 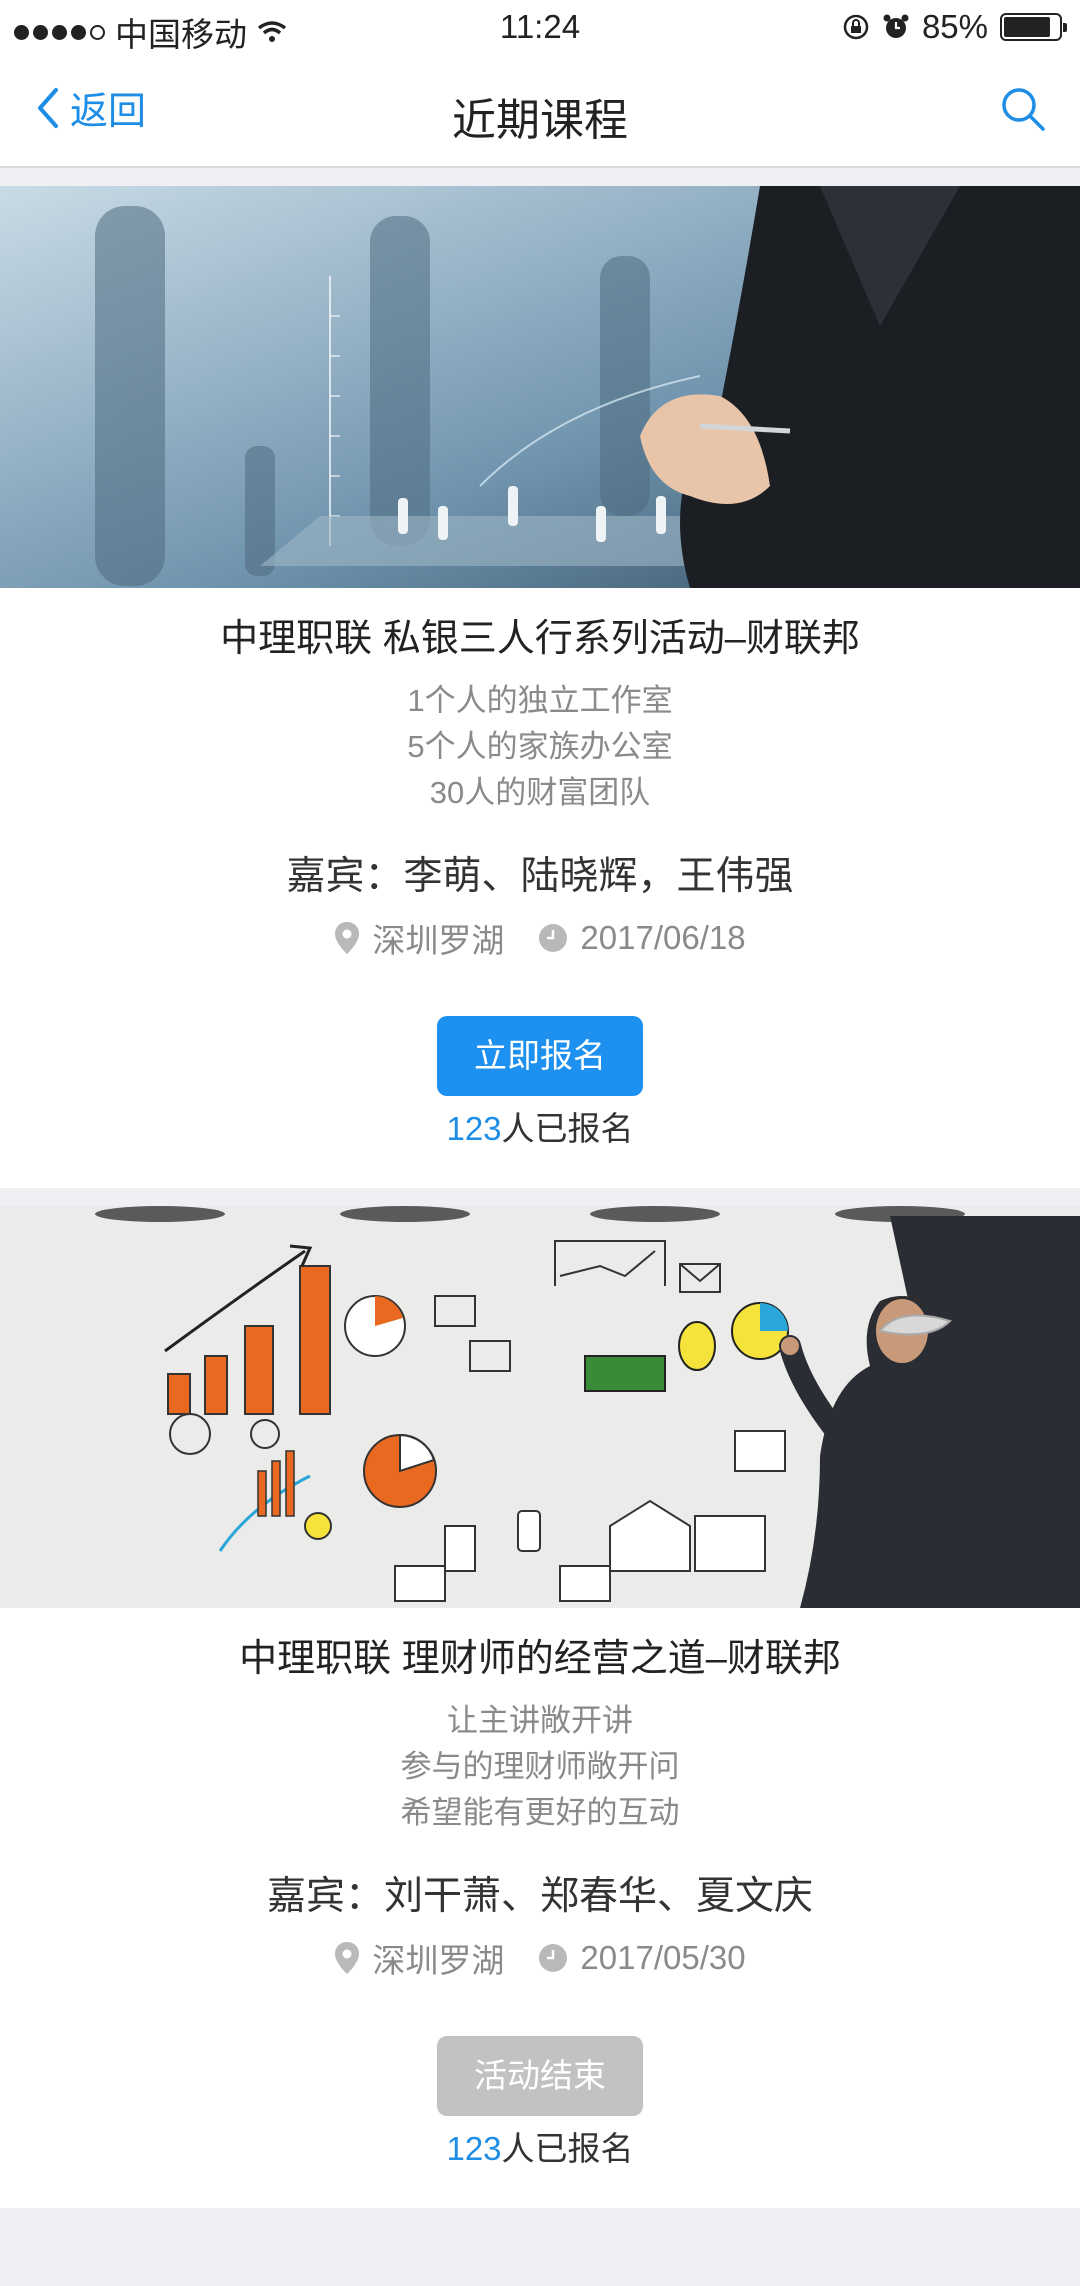 I want to click on course-description: 1个人的独立工作室 5个人的家族办公室 30人的财富团队, so click(x=540, y=747).